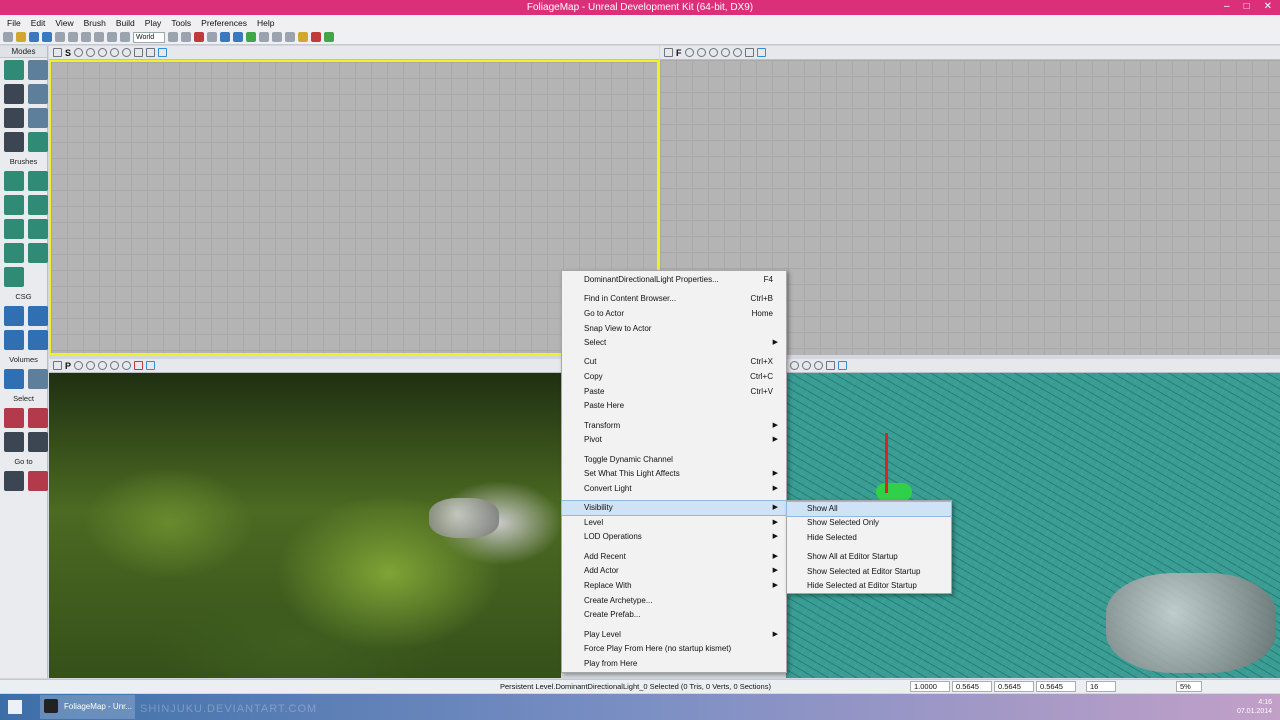 This screenshot has width=1280, height=720. Describe the element at coordinates (869, 523) in the screenshot. I see `submenu-item-show-selected-only: Show Selected Only` at that location.